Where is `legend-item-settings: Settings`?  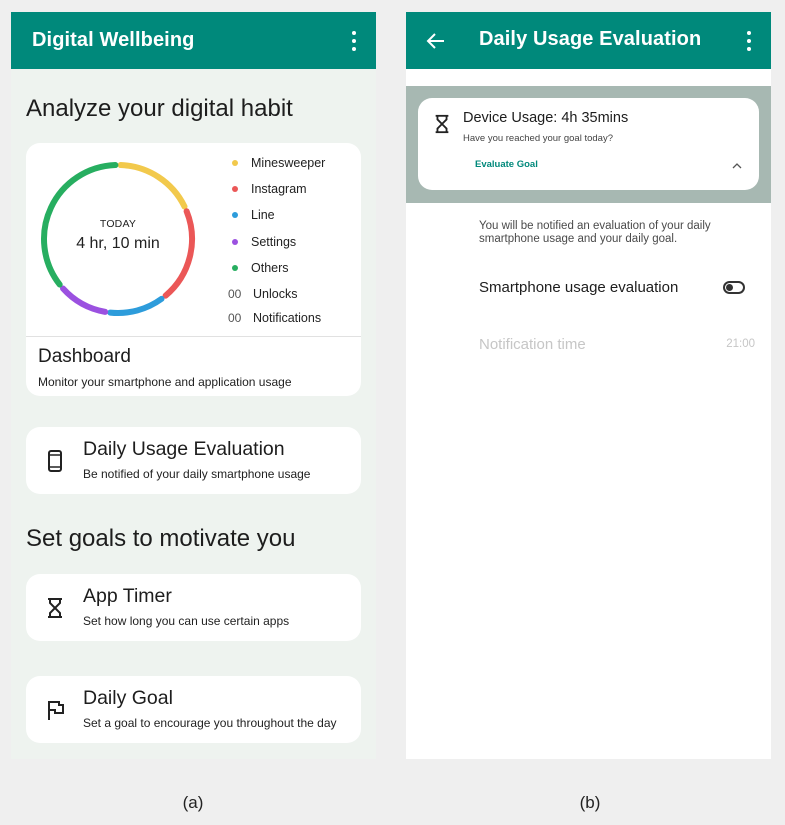 legend-item-settings: Settings is located at coordinates (261, 242).